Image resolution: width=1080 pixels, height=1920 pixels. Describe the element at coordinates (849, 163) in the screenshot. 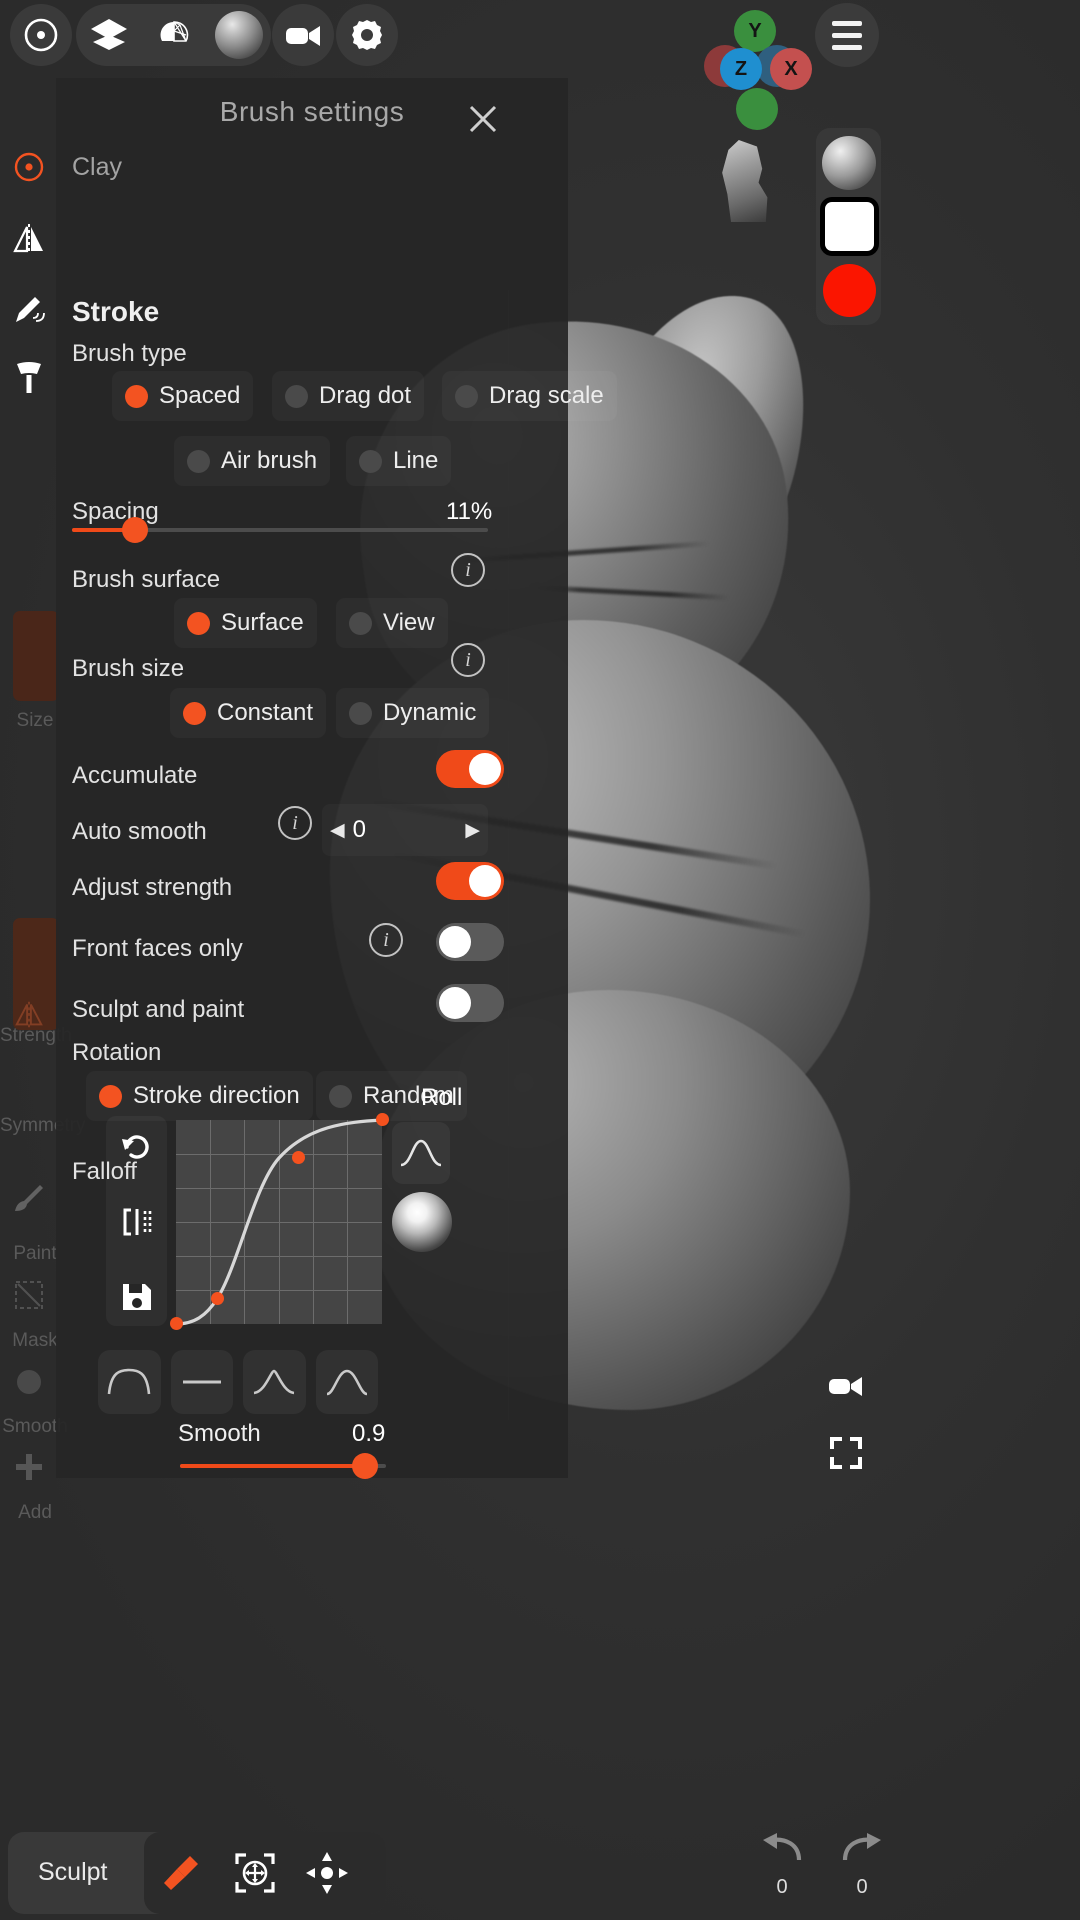

I see `material-preview-icon` at that location.